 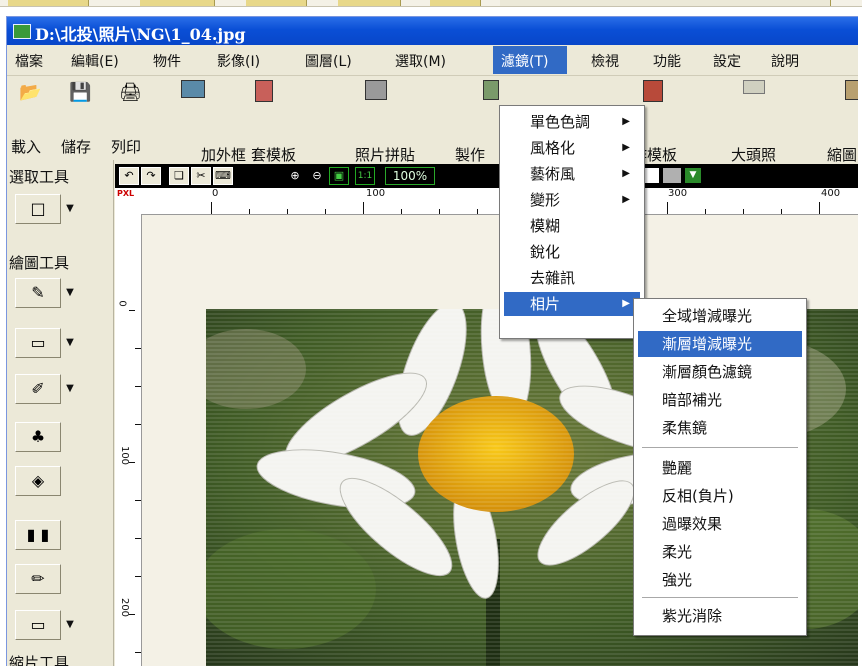 What do you see at coordinates (444, 120) in the screenshot?
I see `make-button: 製作` at bounding box center [444, 120].